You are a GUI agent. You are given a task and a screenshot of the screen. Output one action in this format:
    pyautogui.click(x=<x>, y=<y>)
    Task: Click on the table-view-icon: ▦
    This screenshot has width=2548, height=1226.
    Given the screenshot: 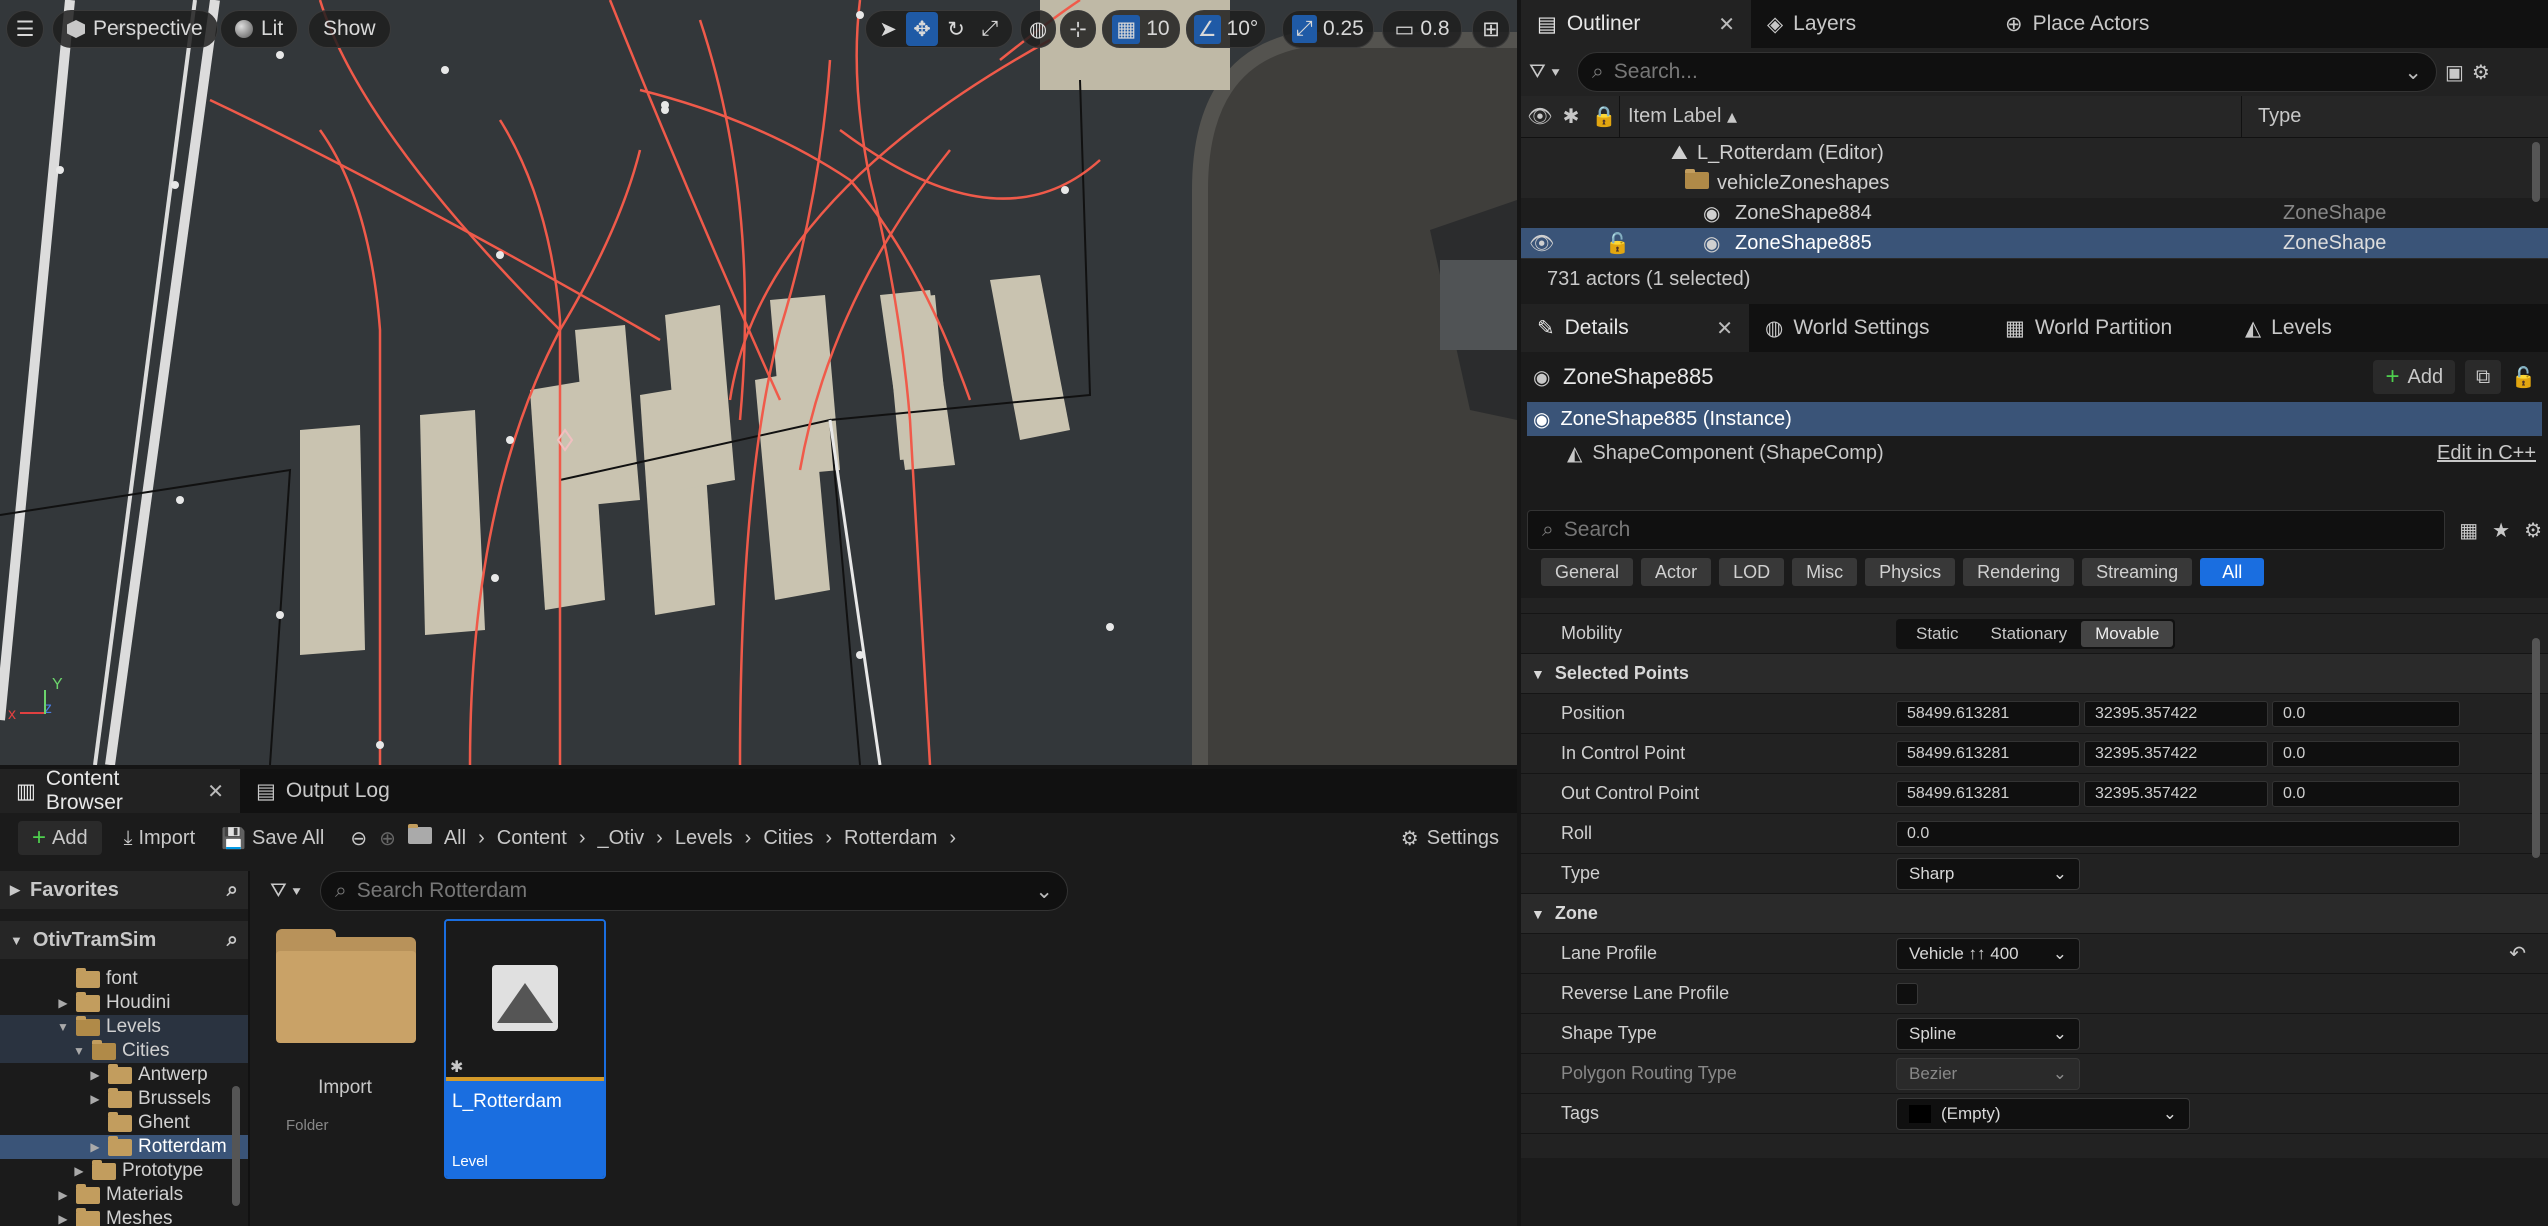 What is the action you would take?
    pyautogui.click(x=2468, y=530)
    